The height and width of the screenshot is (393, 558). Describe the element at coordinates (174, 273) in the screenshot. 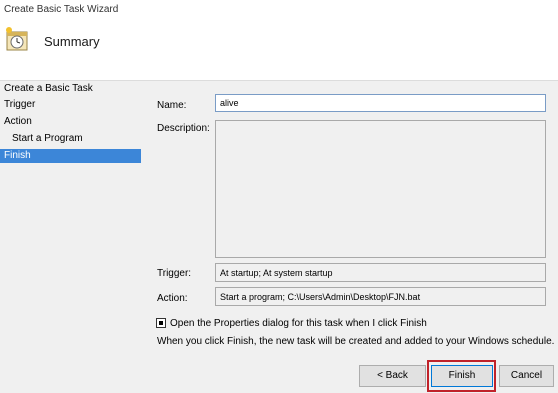

I see `trigger-label: Trigger:` at that location.